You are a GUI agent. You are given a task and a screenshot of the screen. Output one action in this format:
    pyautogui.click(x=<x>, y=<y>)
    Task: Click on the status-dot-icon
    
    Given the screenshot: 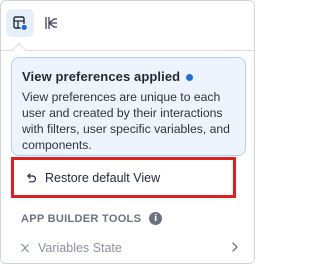 What is the action you would take?
    pyautogui.click(x=190, y=77)
    